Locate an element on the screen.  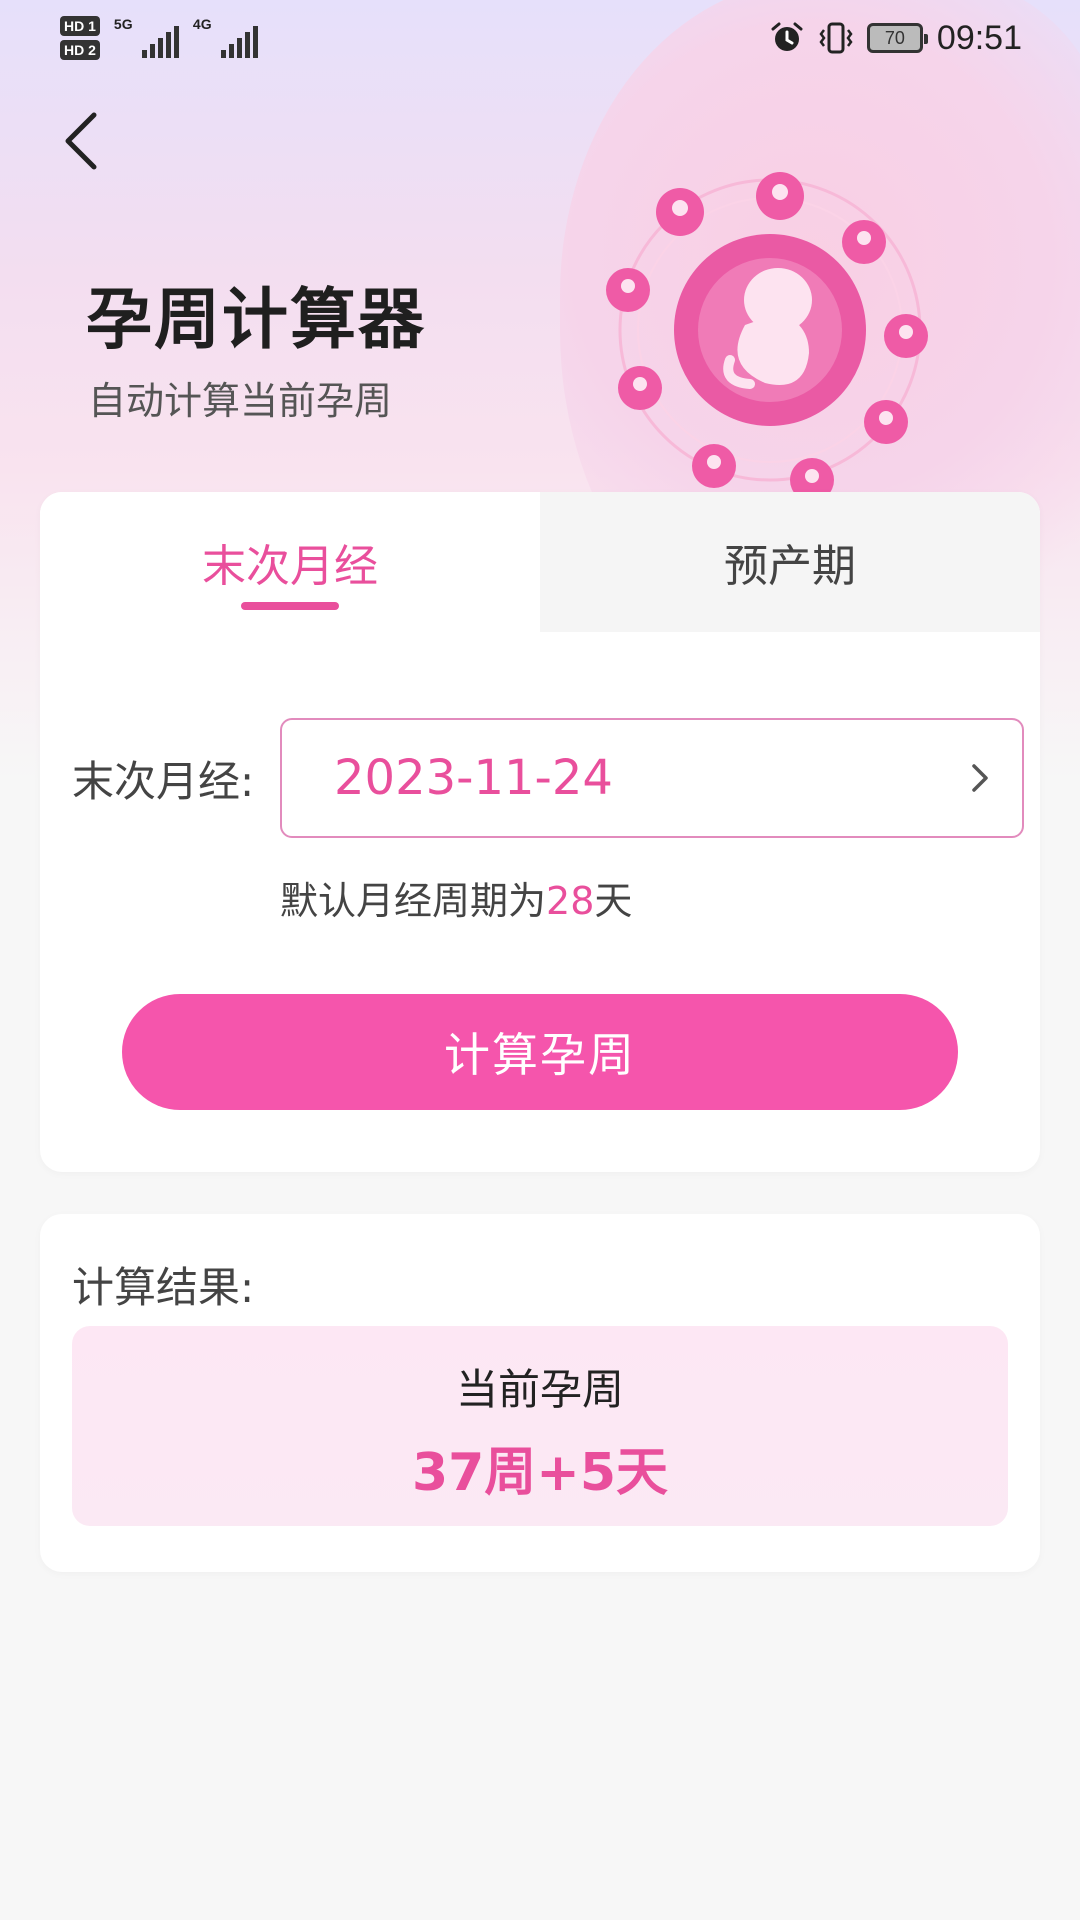
fetus-development-illustration is located at coordinates (767, 336).